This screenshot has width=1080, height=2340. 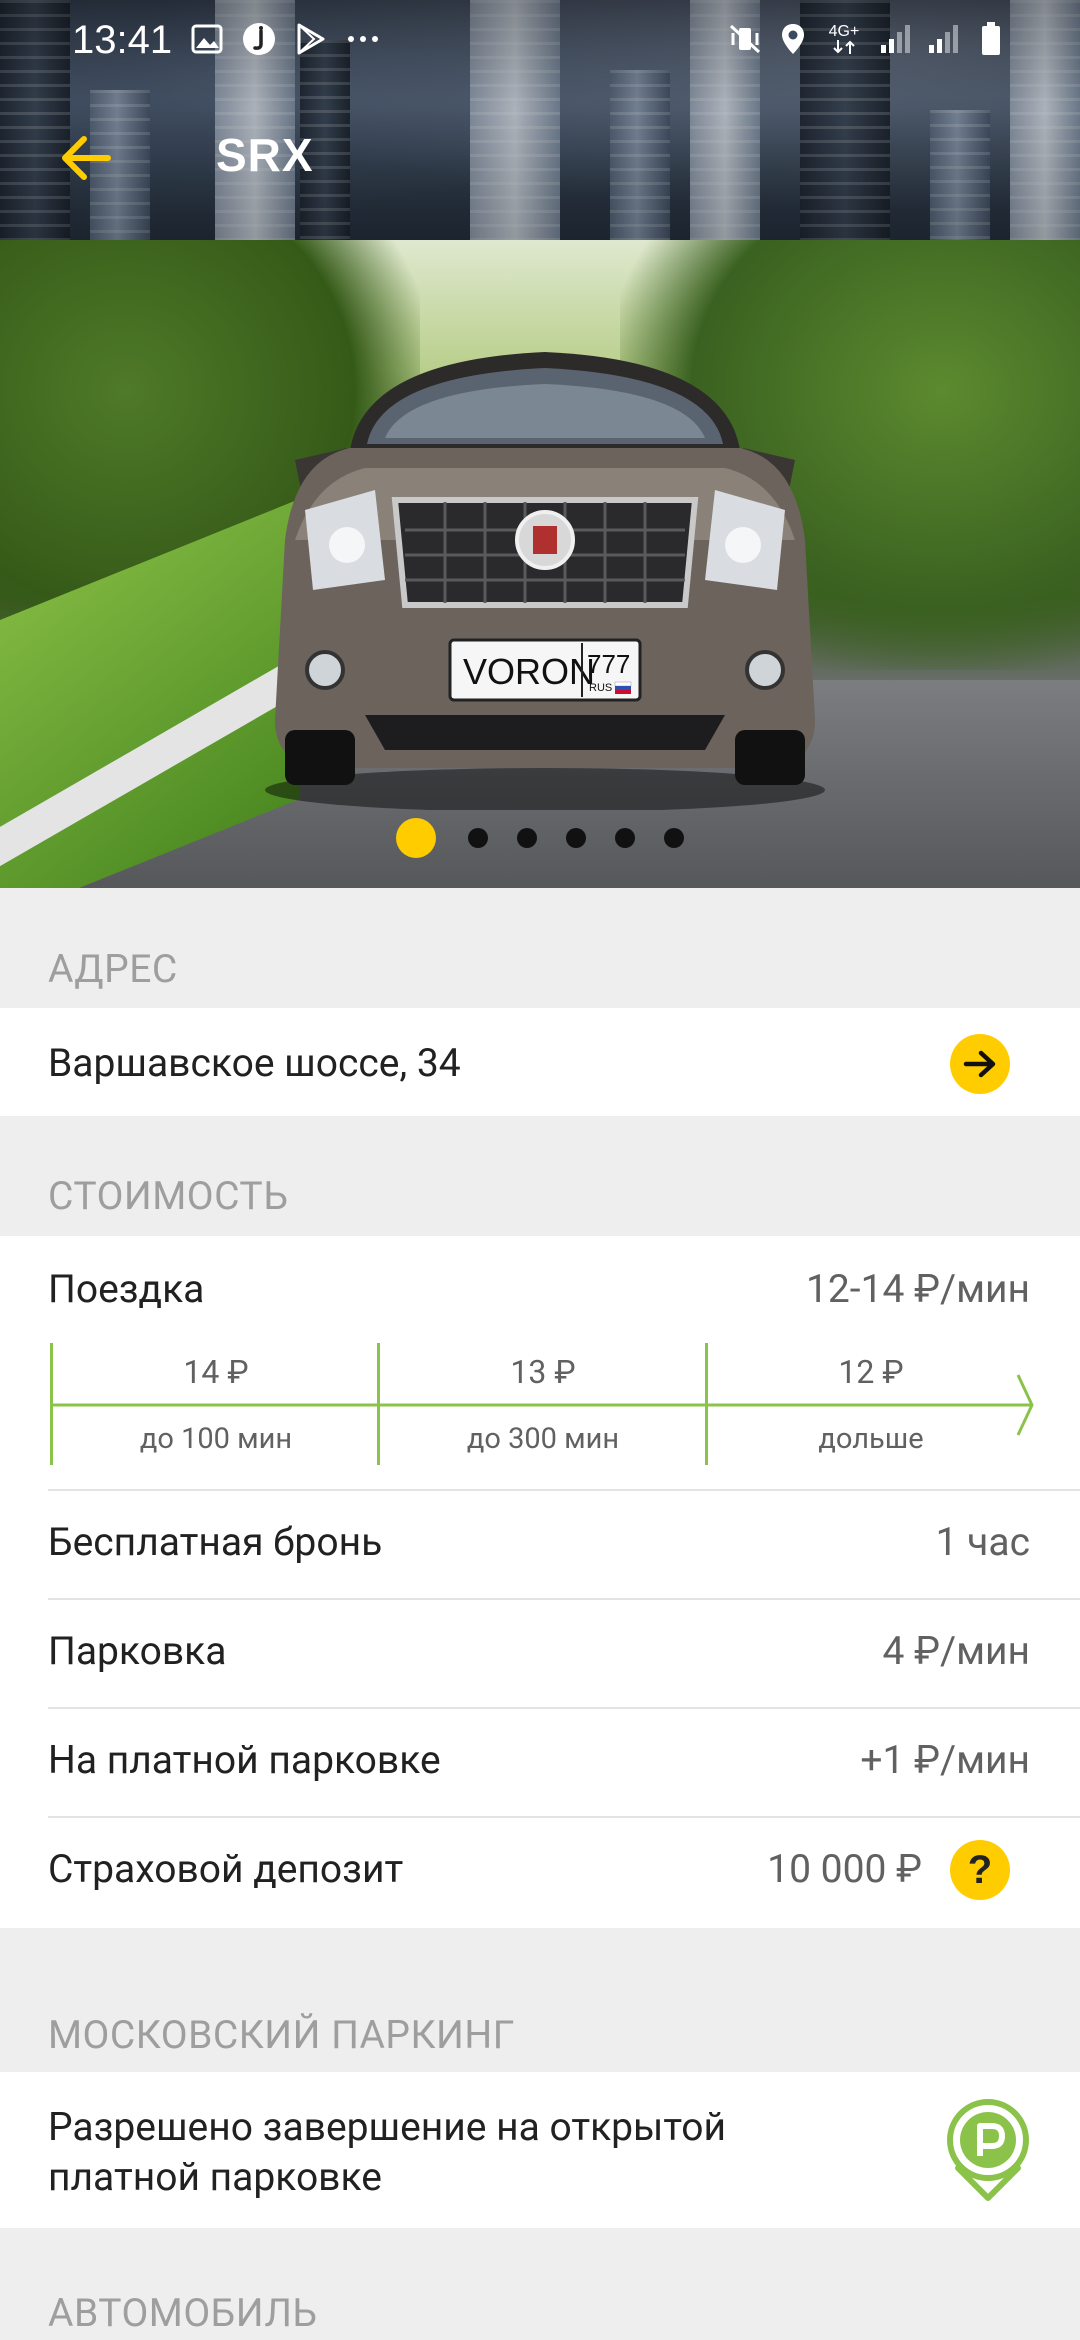 I want to click on image-icon, so click(x=207, y=39).